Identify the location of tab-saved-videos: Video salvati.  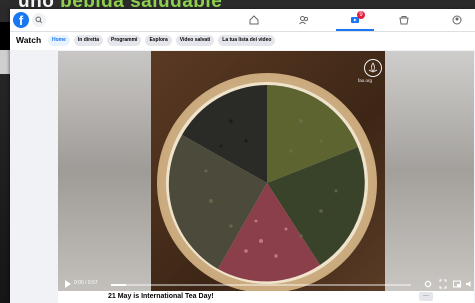
(195, 40).